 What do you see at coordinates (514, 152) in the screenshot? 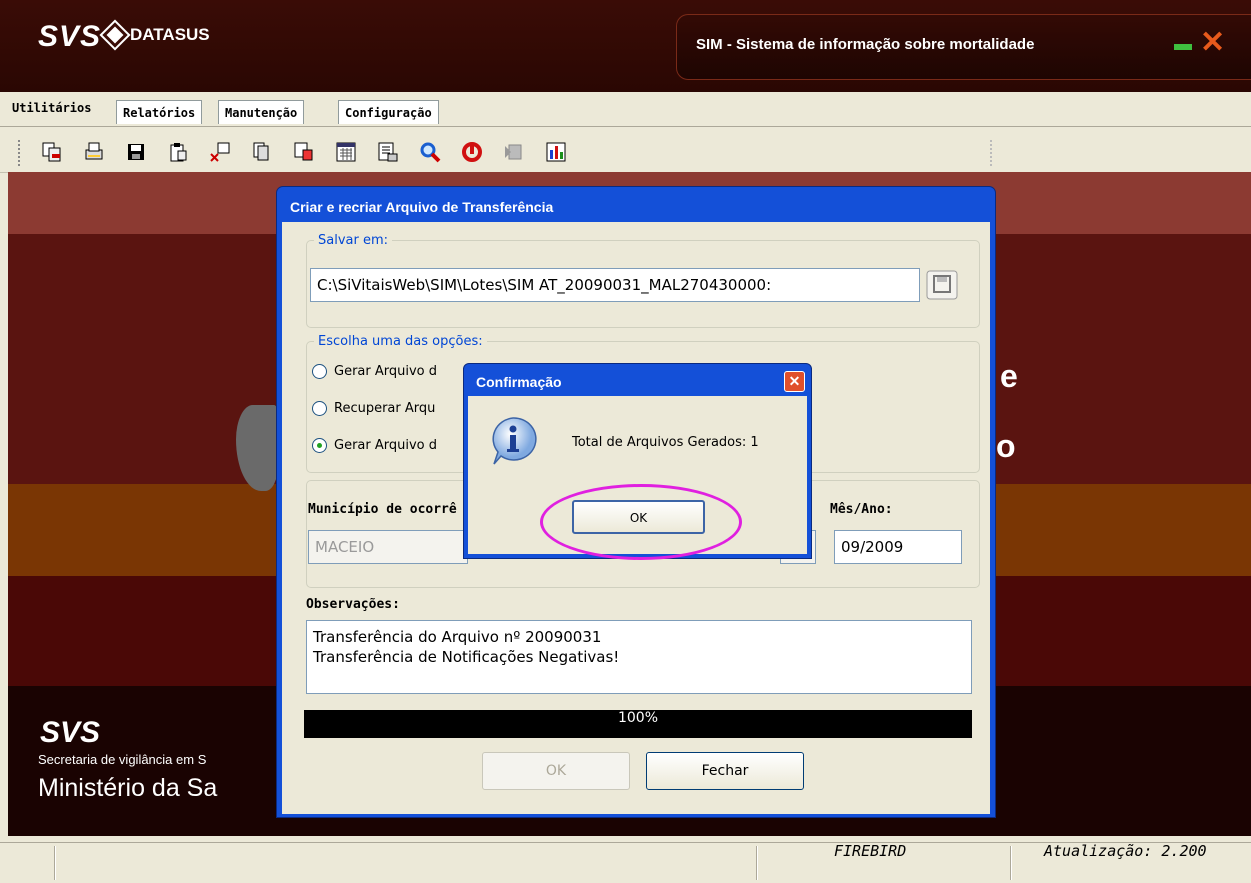
I see `move-icon` at bounding box center [514, 152].